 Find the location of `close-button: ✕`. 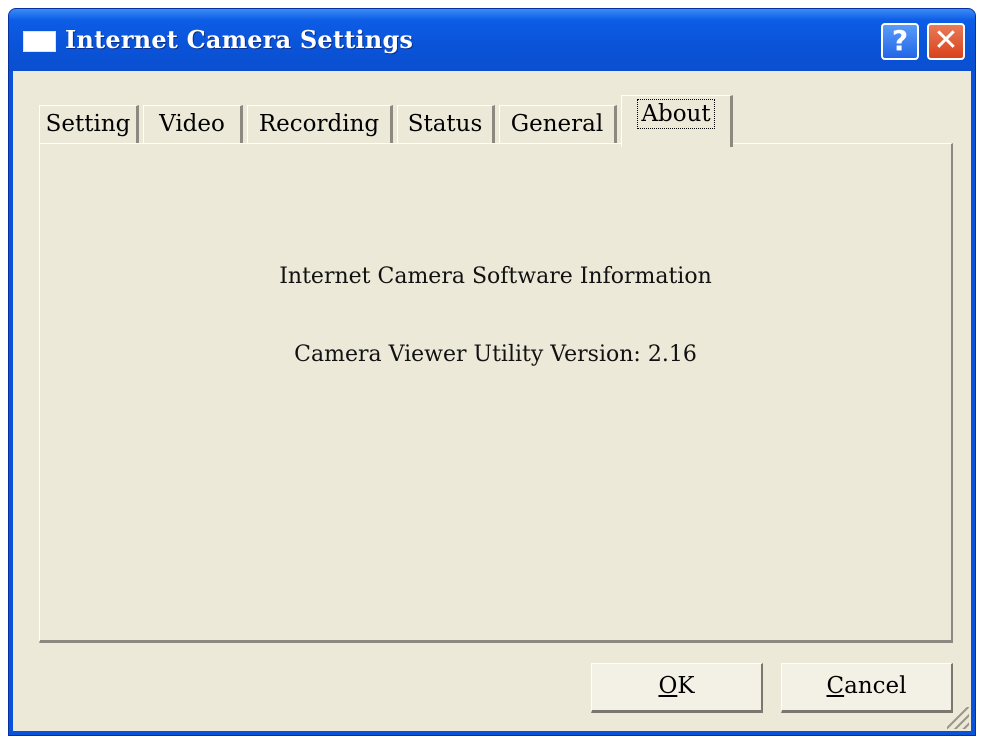

close-button: ✕ is located at coordinates (946, 41).